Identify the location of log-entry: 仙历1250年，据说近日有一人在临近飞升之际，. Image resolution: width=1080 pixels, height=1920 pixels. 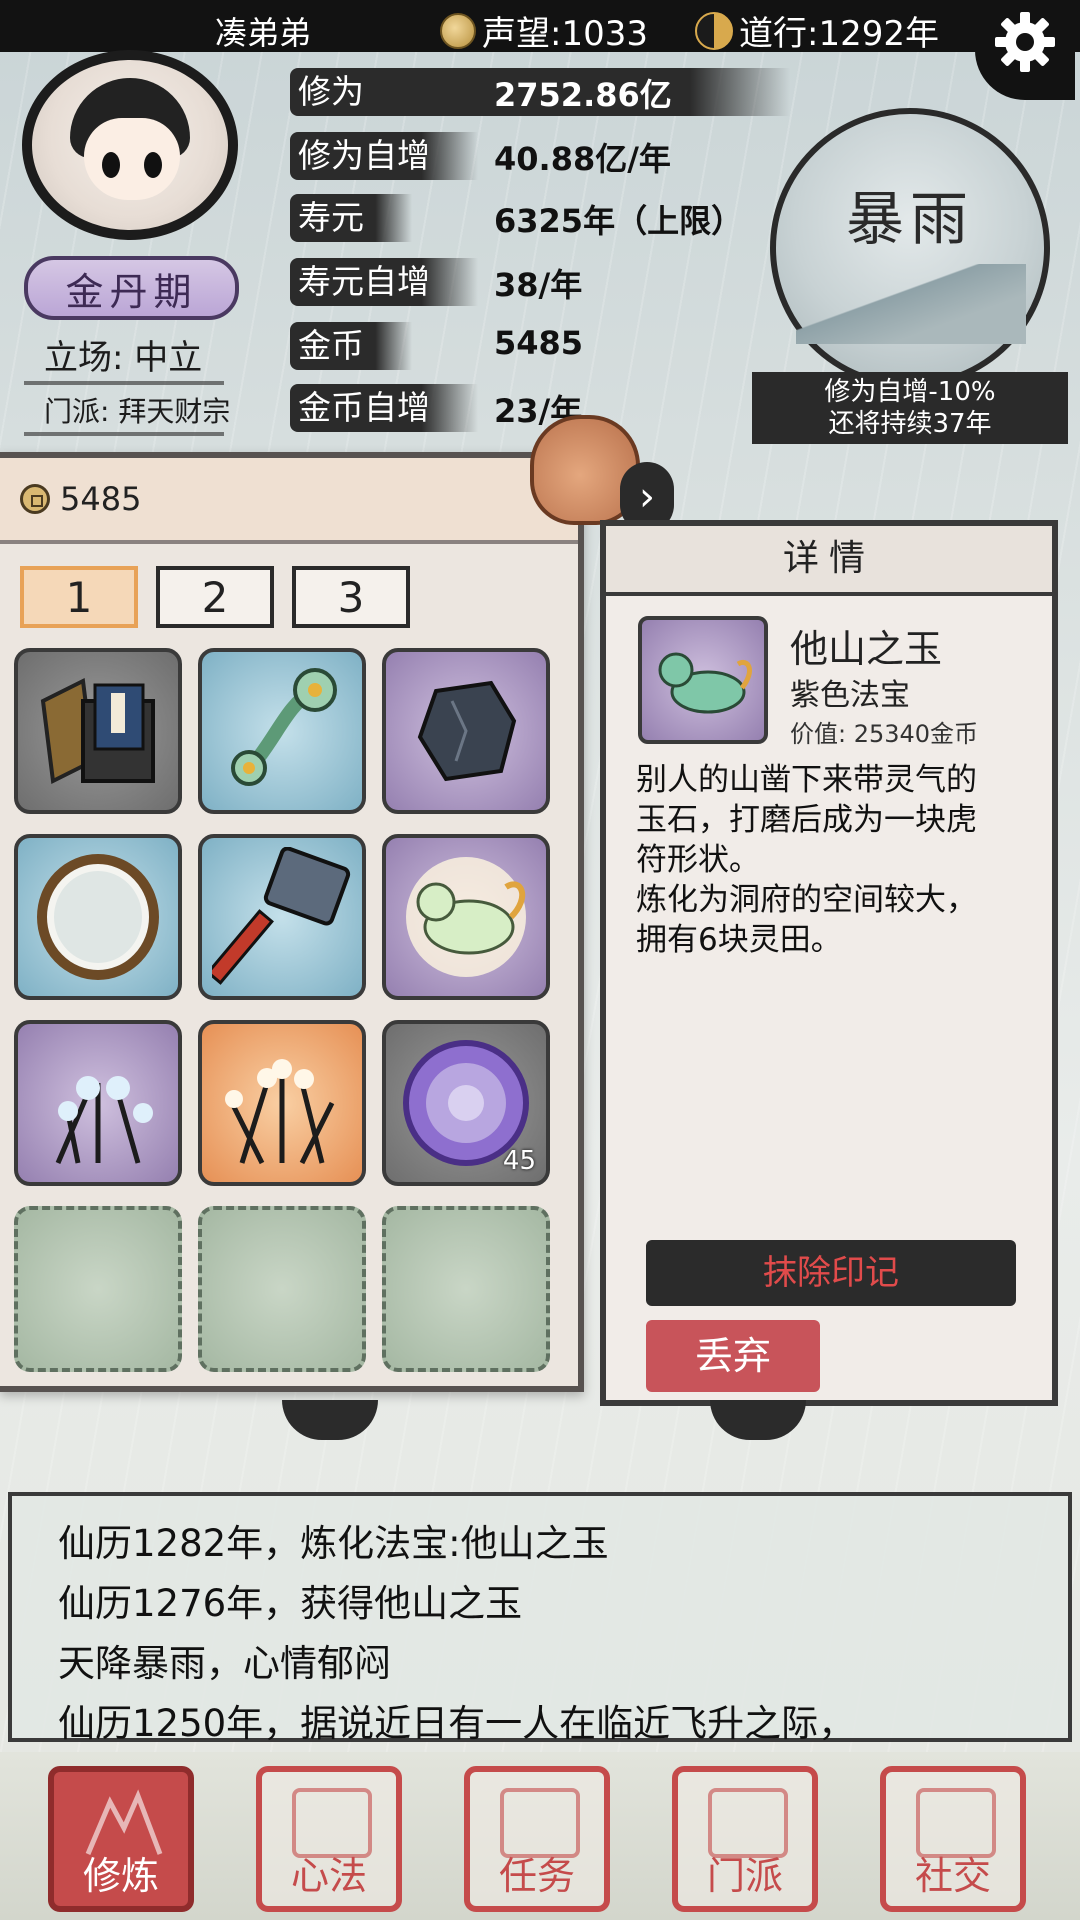
(457, 1723).